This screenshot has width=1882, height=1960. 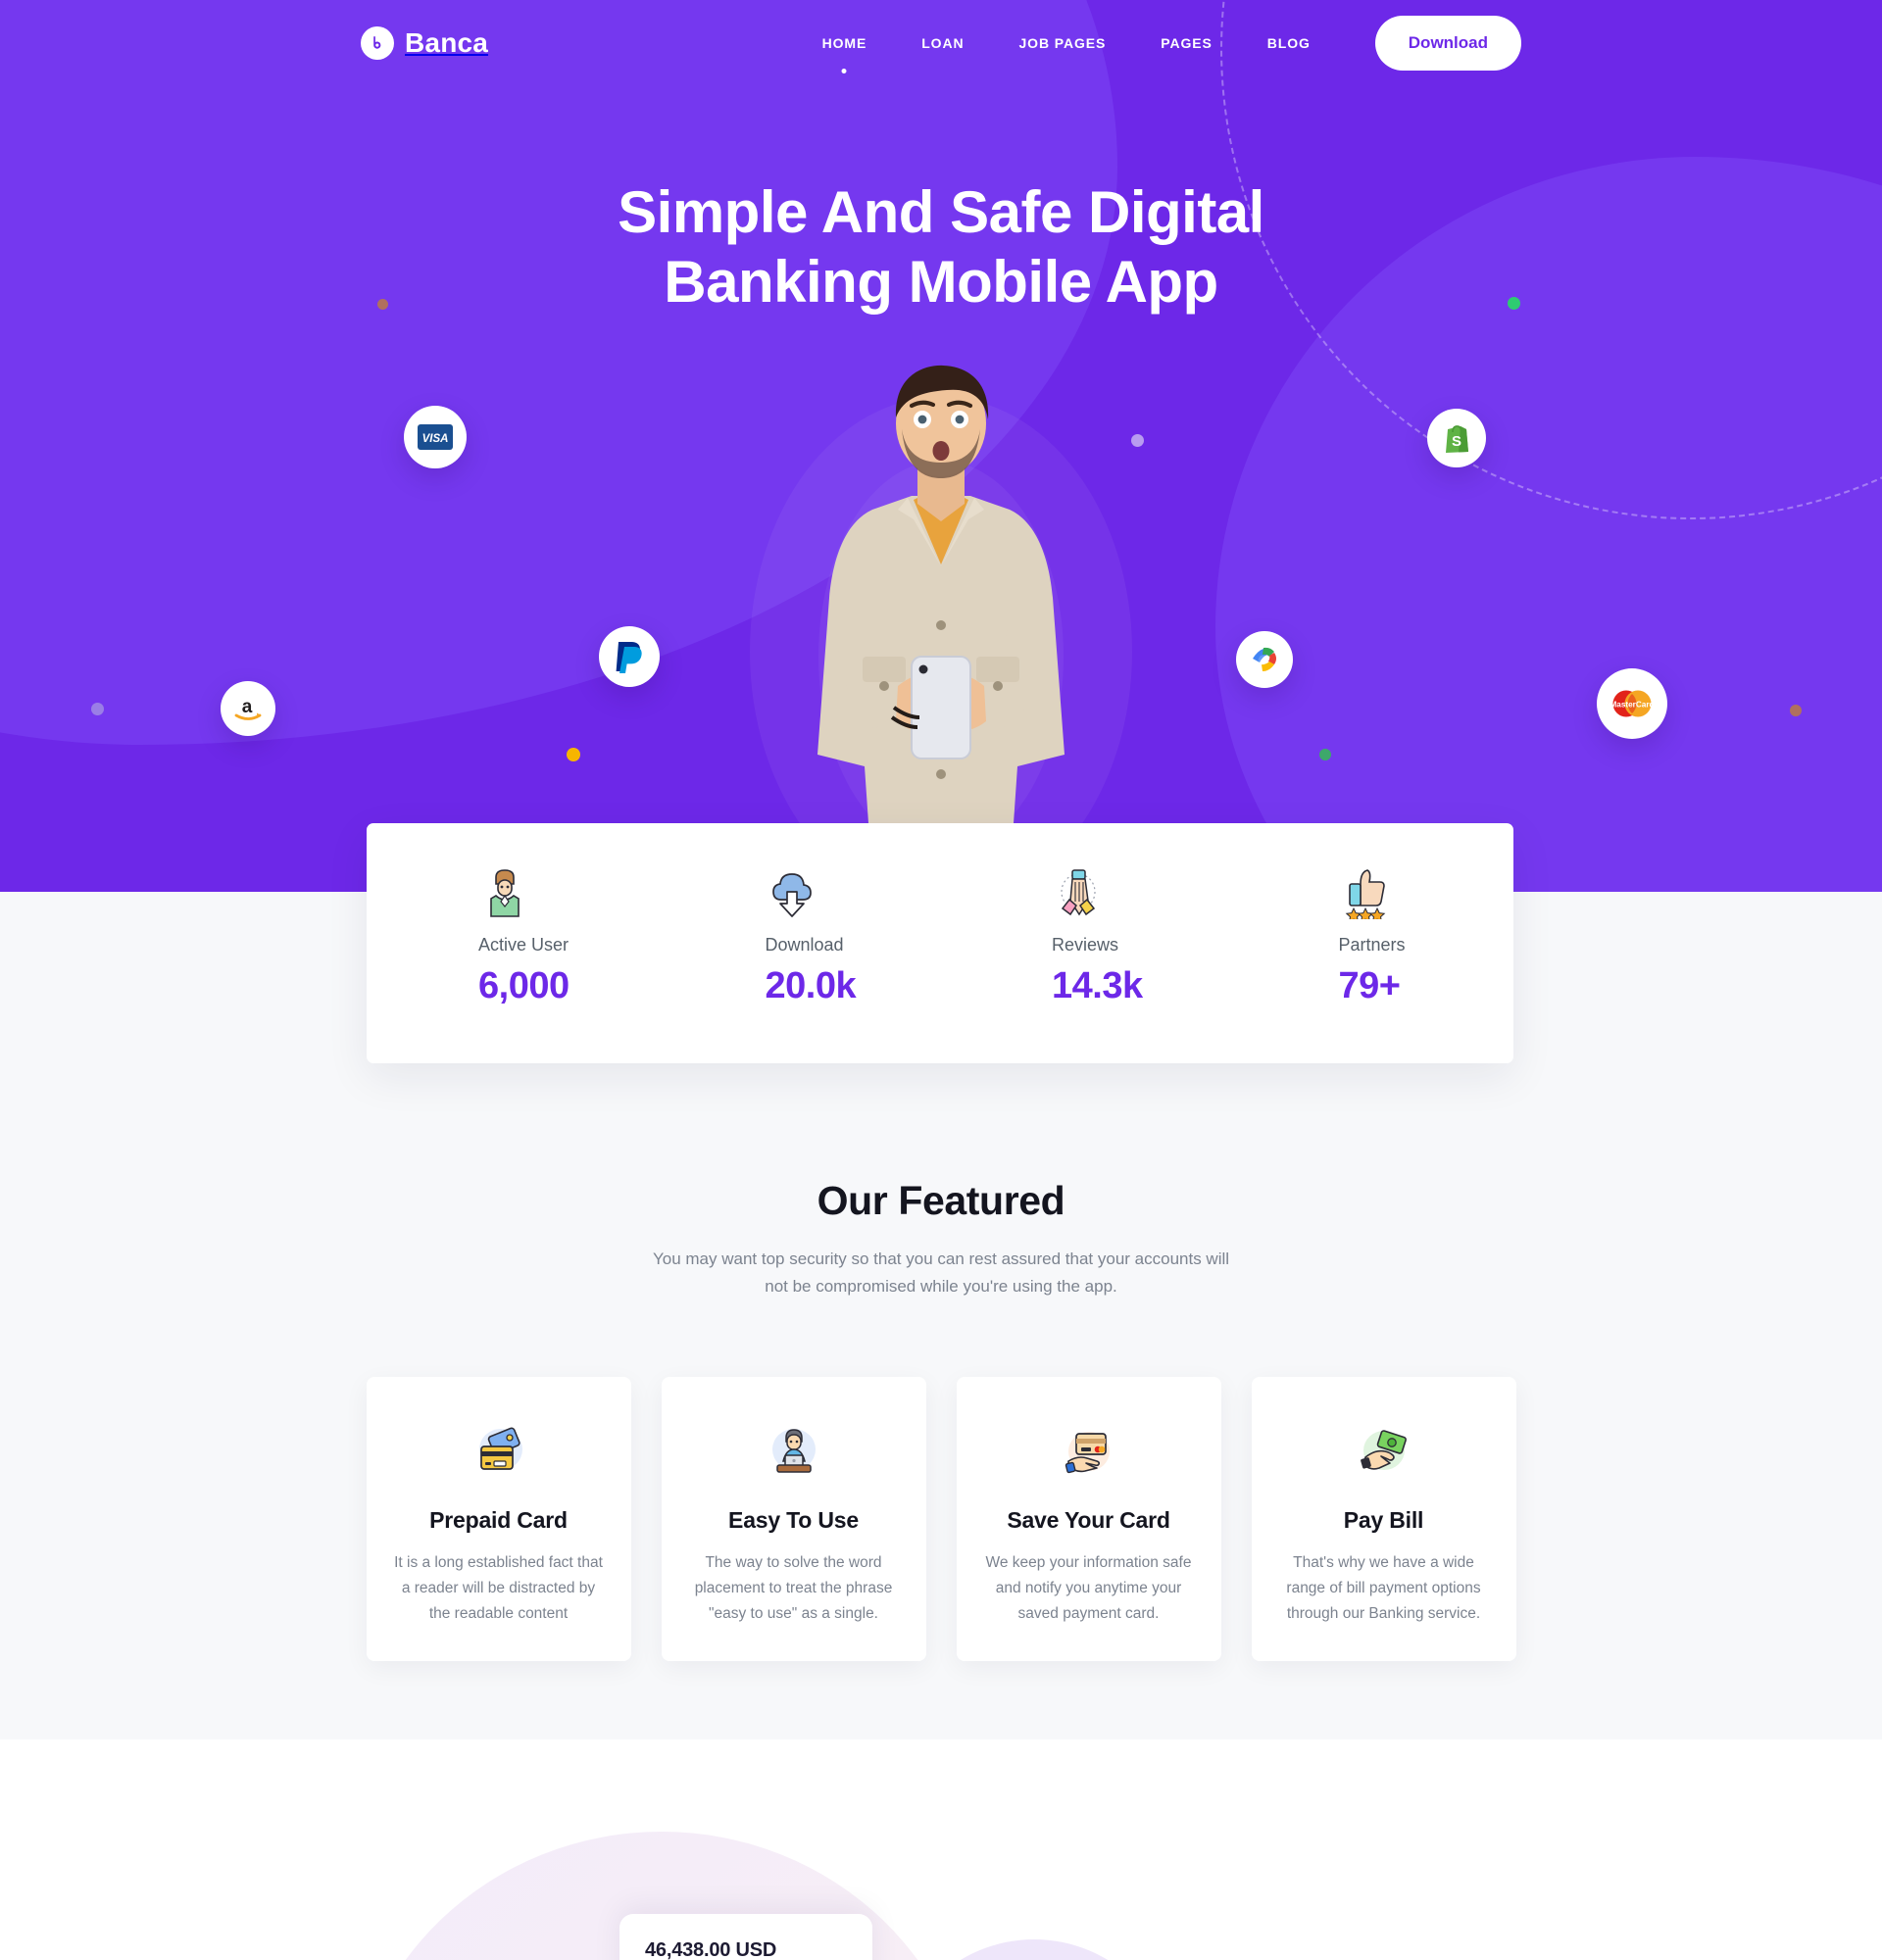 I want to click on feature-card-title: Easy To Use, so click(x=794, y=1520).